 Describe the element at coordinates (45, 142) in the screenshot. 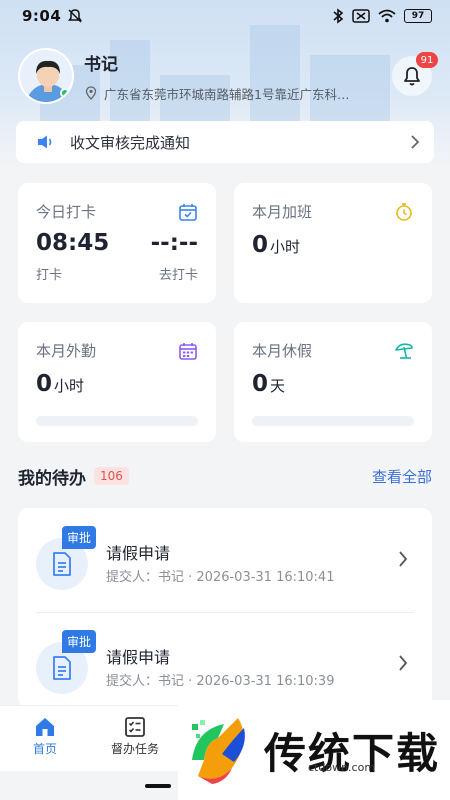

I see `speaker-icon` at that location.